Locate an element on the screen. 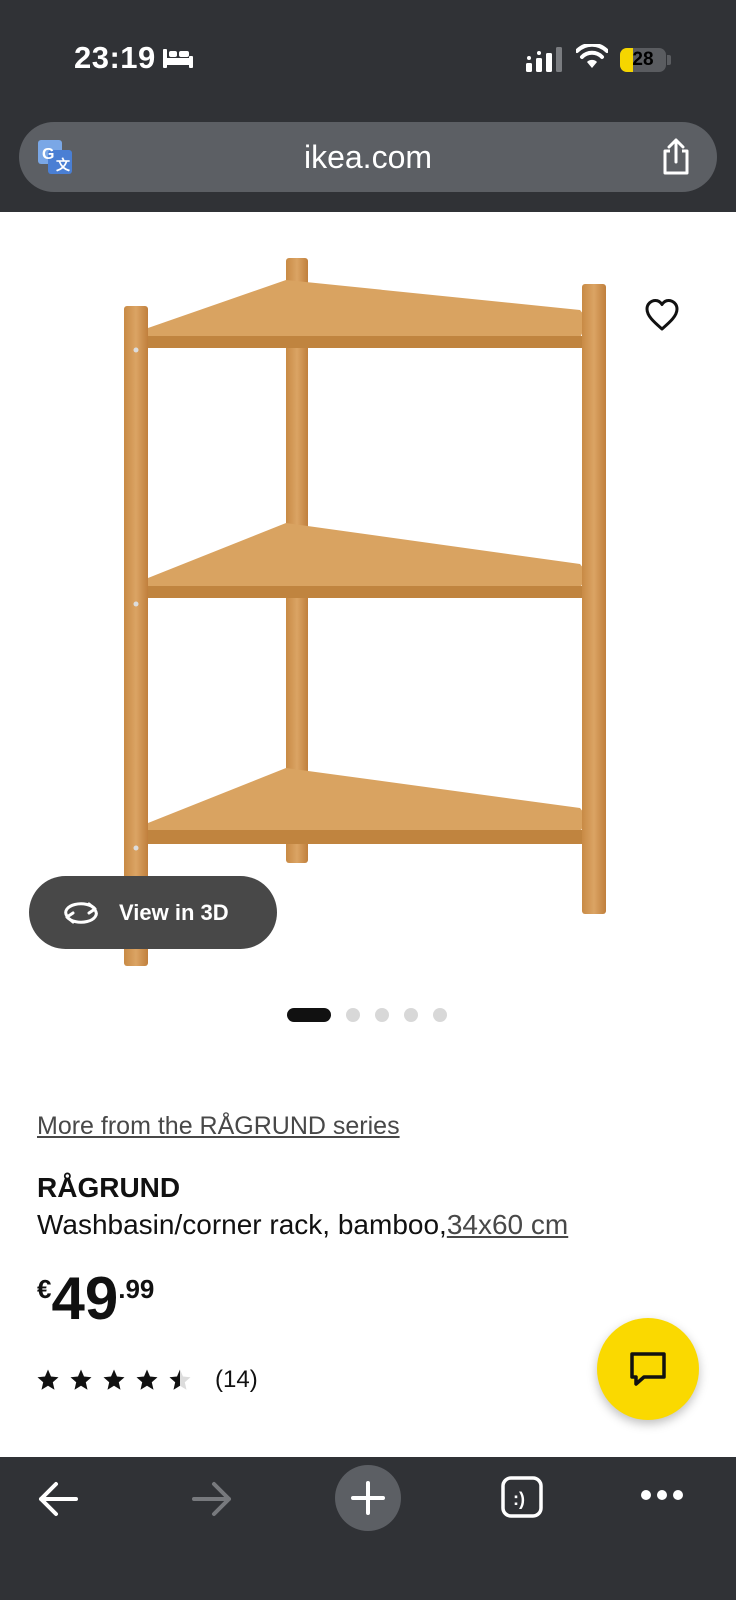 The width and height of the screenshot is (736, 1600). series-link: More from the RÅGRUND series is located at coordinates (218, 1126).